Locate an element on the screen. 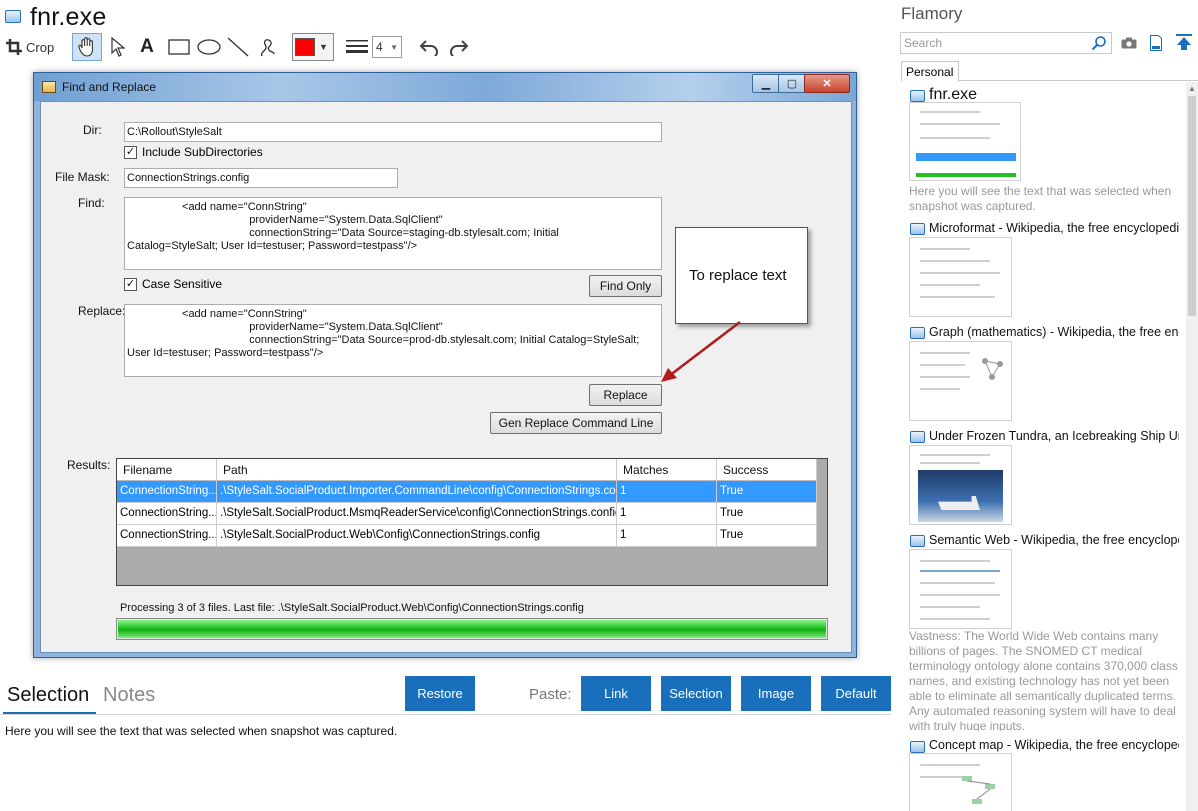 The height and width of the screenshot is (811, 1198). redo-button is located at coordinates (459, 47).